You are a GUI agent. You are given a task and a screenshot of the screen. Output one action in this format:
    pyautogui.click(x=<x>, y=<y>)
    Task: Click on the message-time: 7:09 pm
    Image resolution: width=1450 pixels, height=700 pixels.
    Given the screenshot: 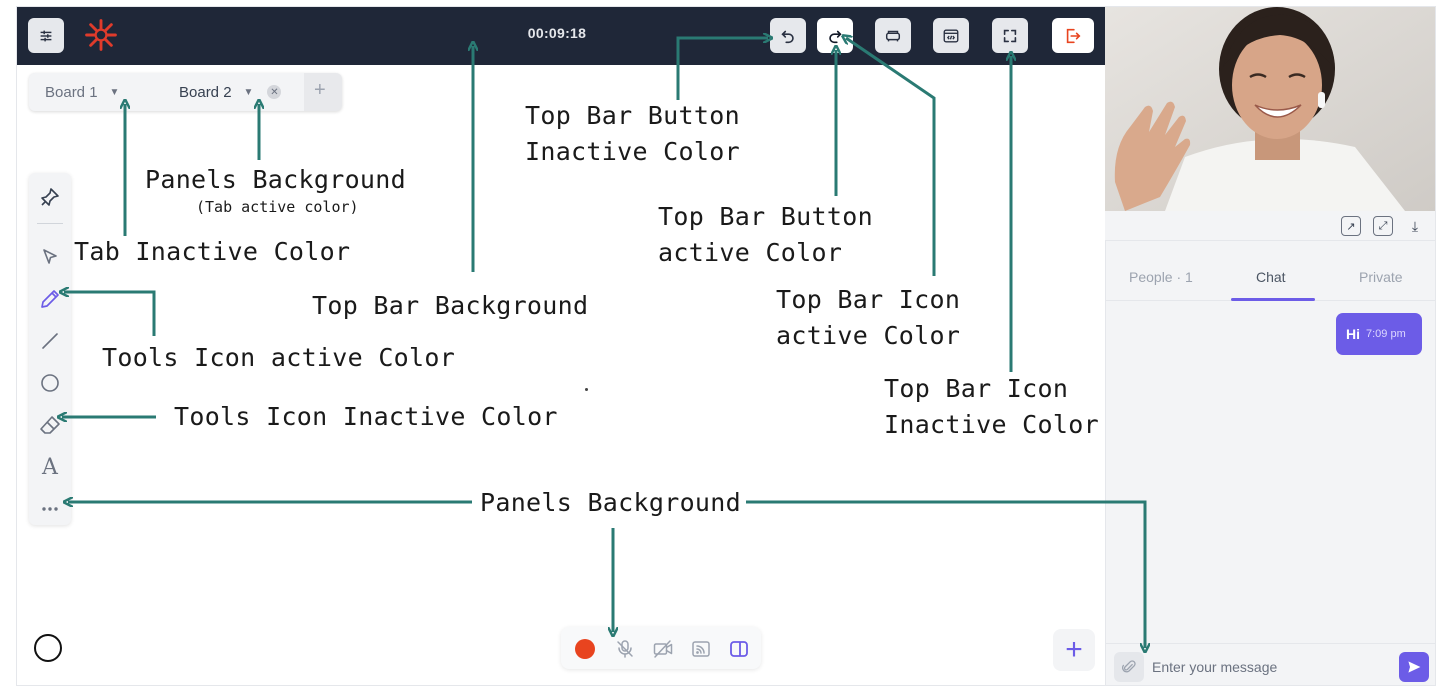 What is the action you would take?
    pyautogui.click(x=1386, y=334)
    